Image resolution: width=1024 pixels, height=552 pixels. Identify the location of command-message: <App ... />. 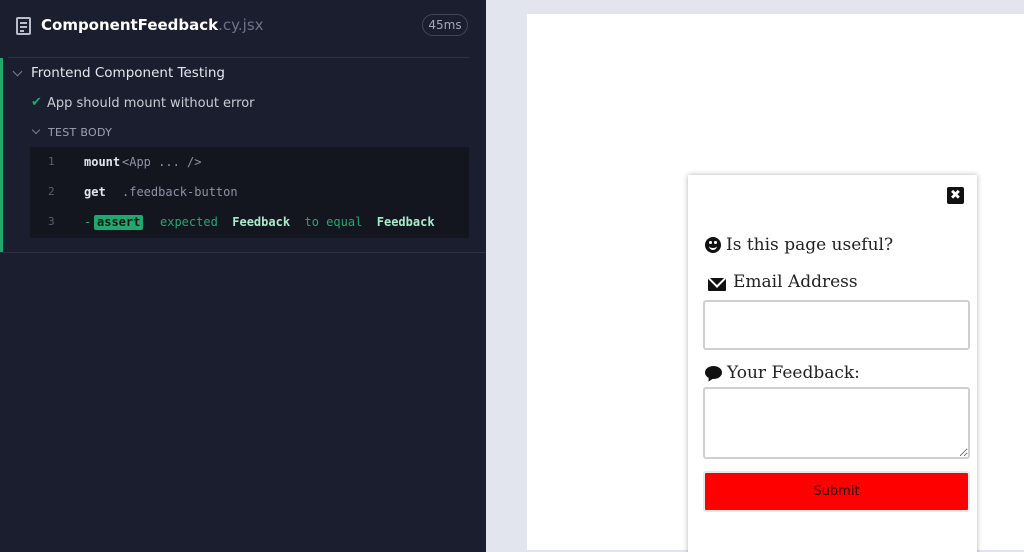
(162, 162).